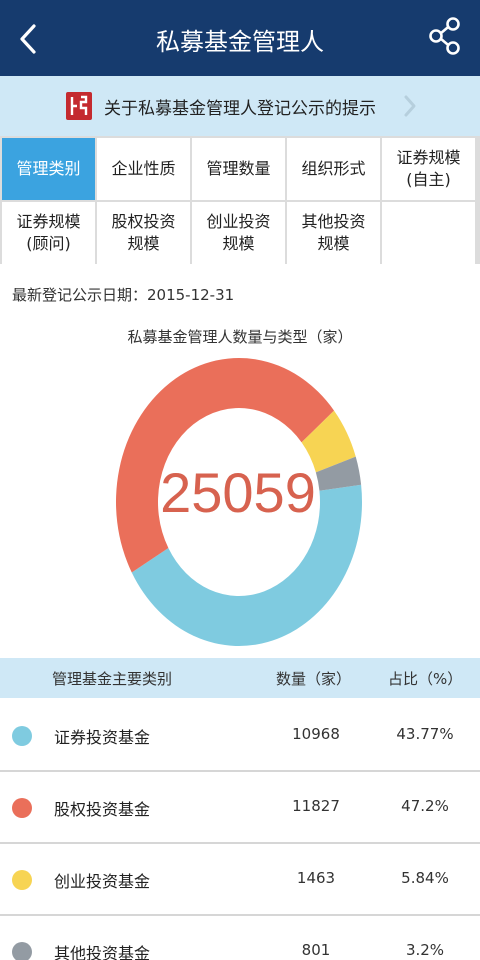  I want to click on header-count: 数量（家）, so click(314, 679).